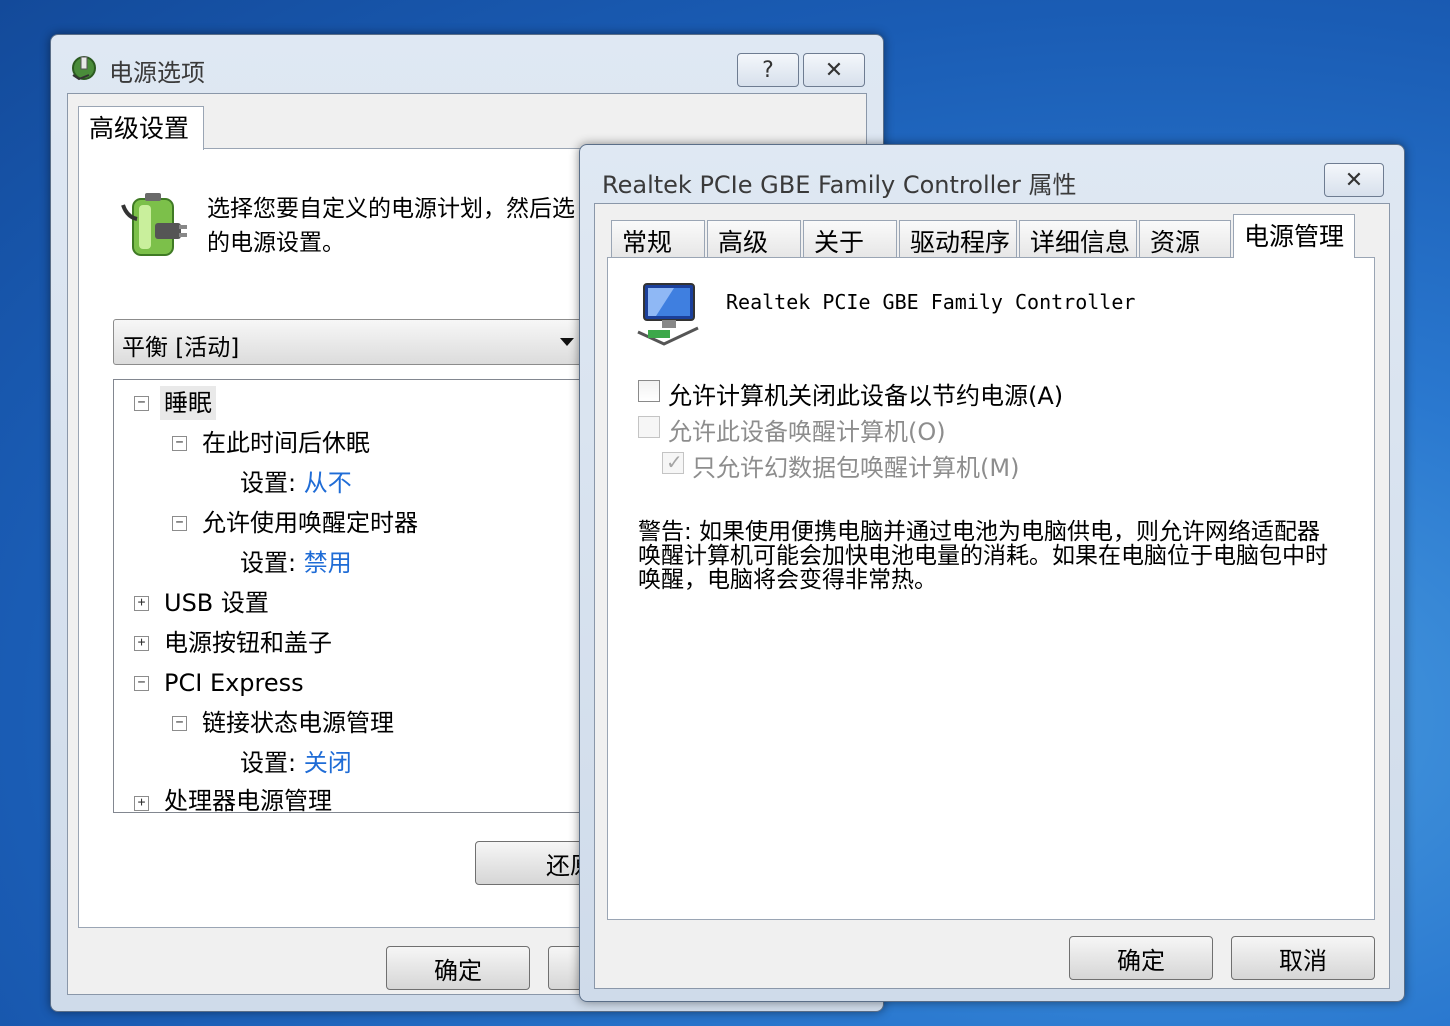 This screenshot has height=1026, width=1450. I want to click on device-name: Realtek PCIe GBE Family Controller, so click(931, 302).